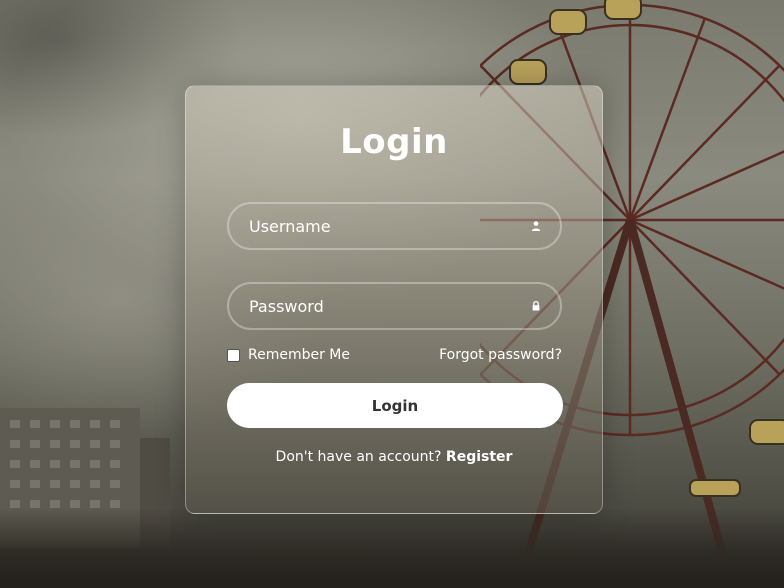 The width and height of the screenshot is (784, 588). Describe the element at coordinates (394, 142) in the screenshot. I see `login-title: Login` at that location.